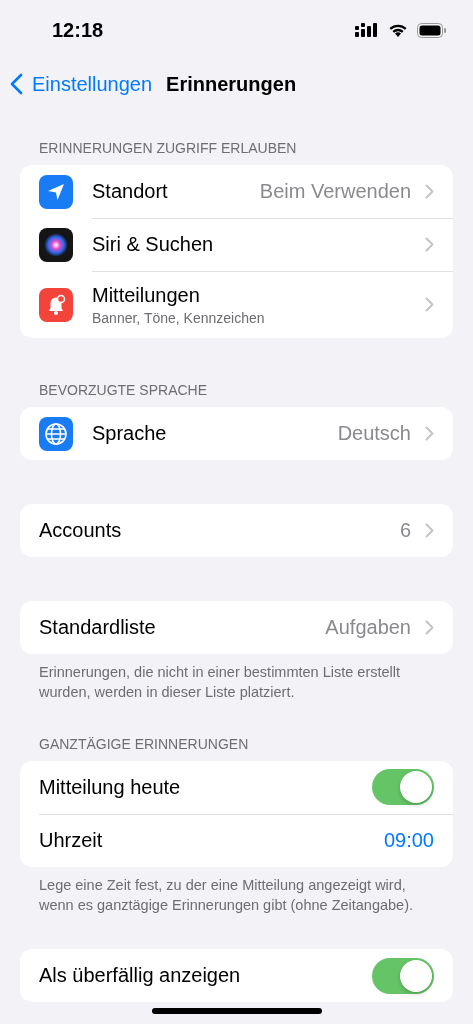  What do you see at coordinates (236, 304) in the screenshot?
I see `settings-row: Mitteilungen Banner, Töne, Kennzeichen` at bounding box center [236, 304].